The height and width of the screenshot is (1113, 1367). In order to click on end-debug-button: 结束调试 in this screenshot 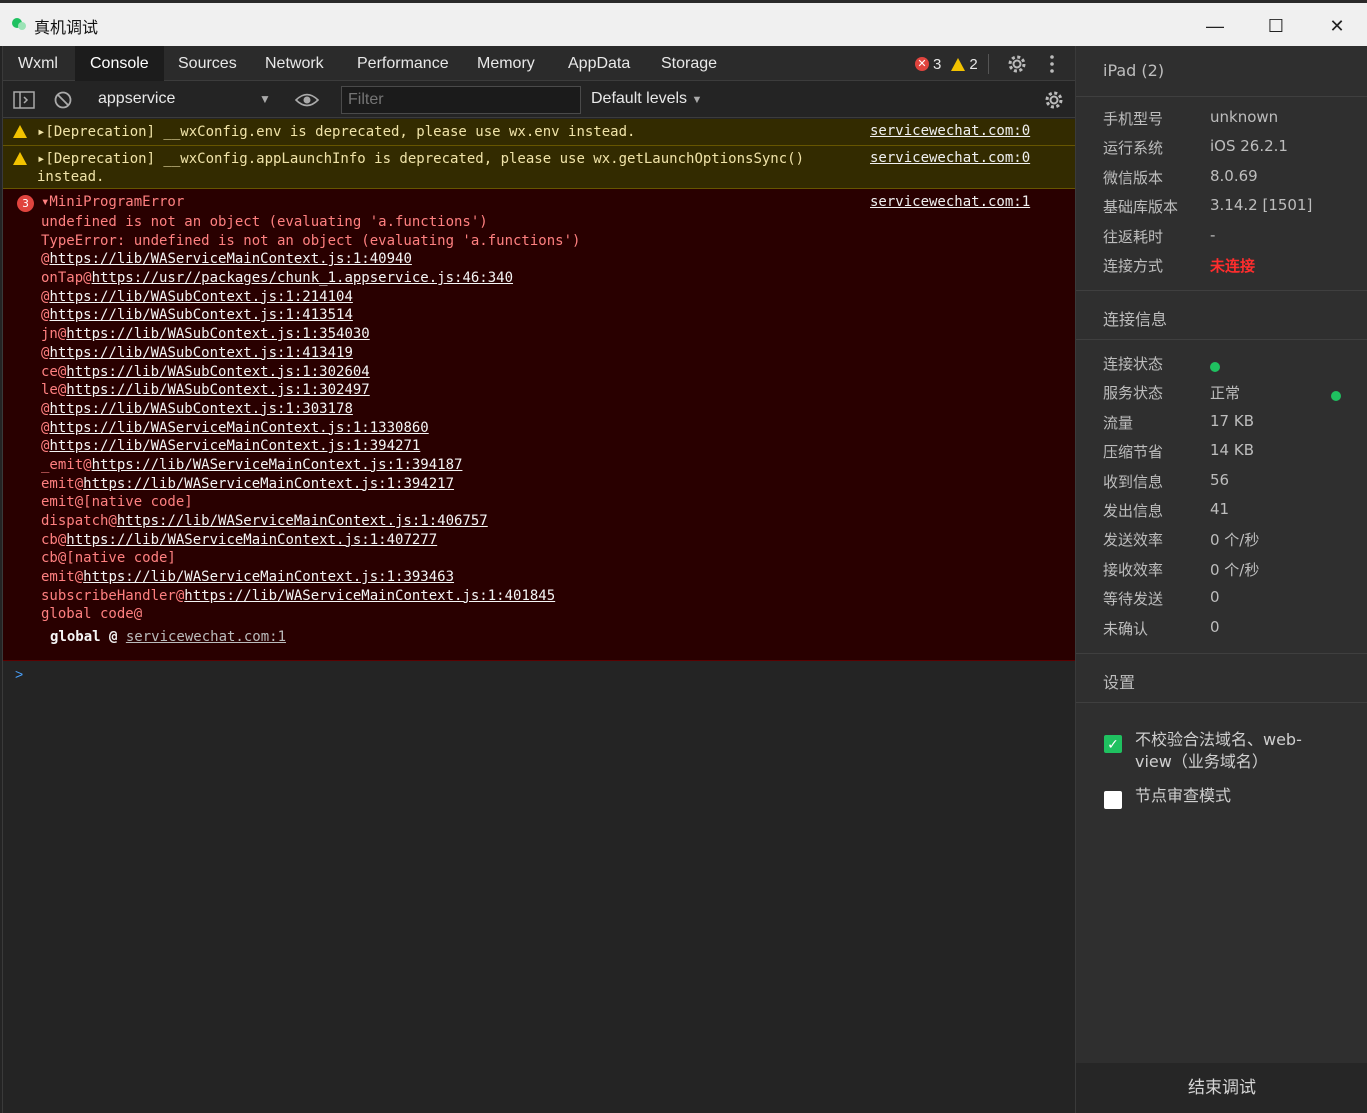, I will do `click(1221, 1088)`.